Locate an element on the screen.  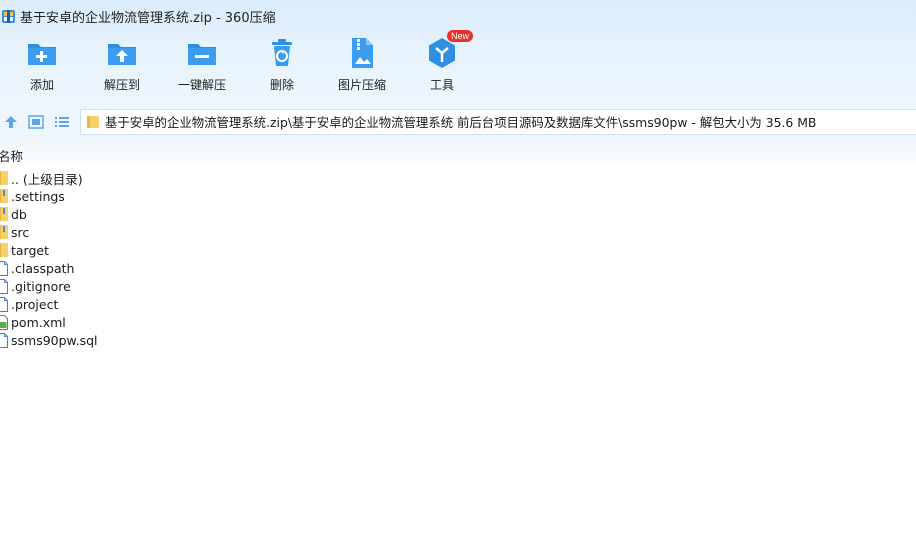
toolbar: 添加 解压到 一键解压 删除 图片压缩 New 工具 is located at coordinates (458, 64).